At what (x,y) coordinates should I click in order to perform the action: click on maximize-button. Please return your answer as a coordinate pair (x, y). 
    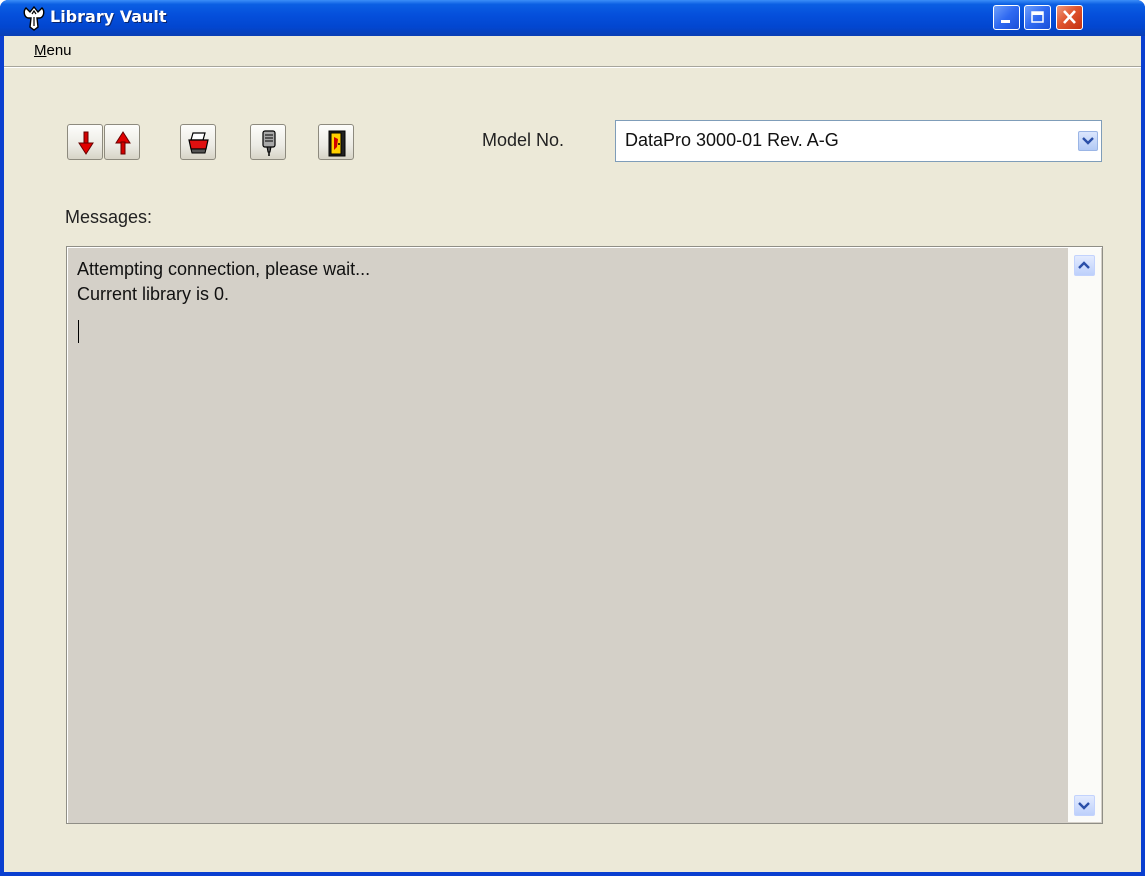
    Looking at the image, I should click on (1037, 17).